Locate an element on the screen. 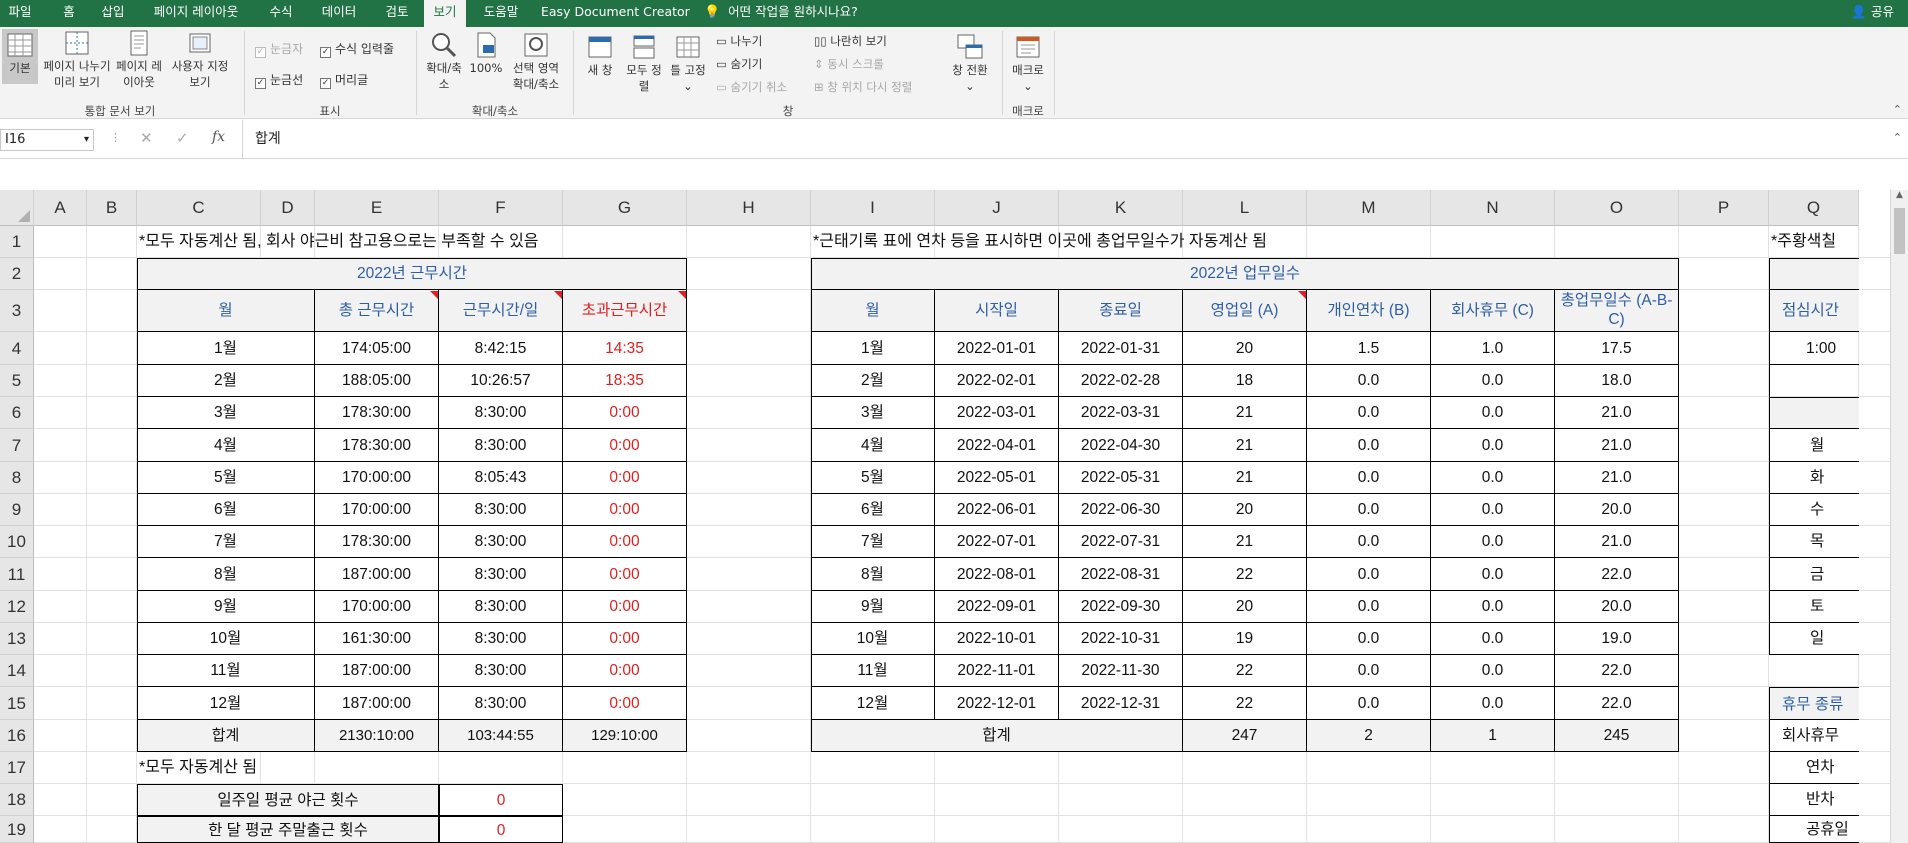  table2-total: 2 is located at coordinates (1369, 736).